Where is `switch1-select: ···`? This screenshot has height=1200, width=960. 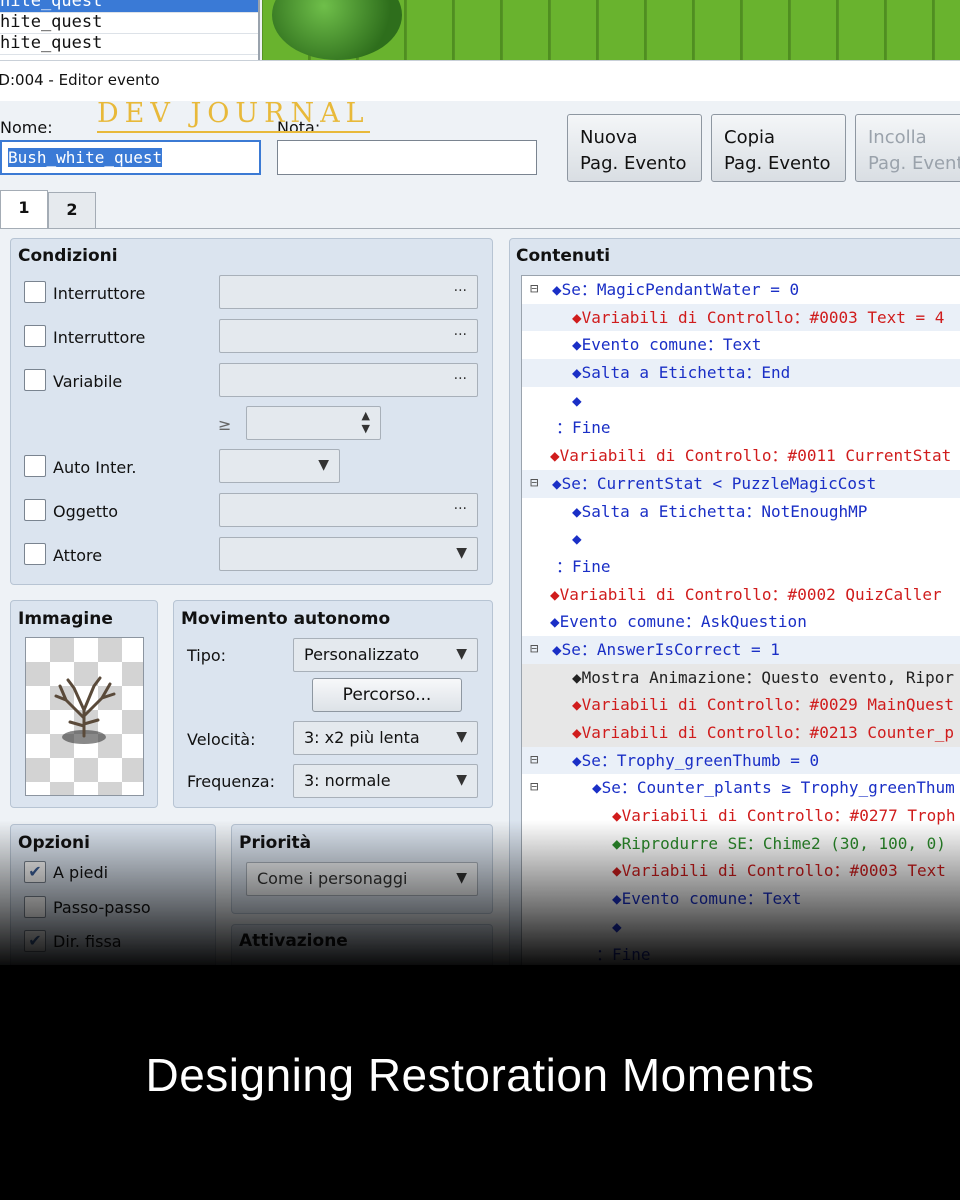
switch1-select: ··· is located at coordinates (348, 292).